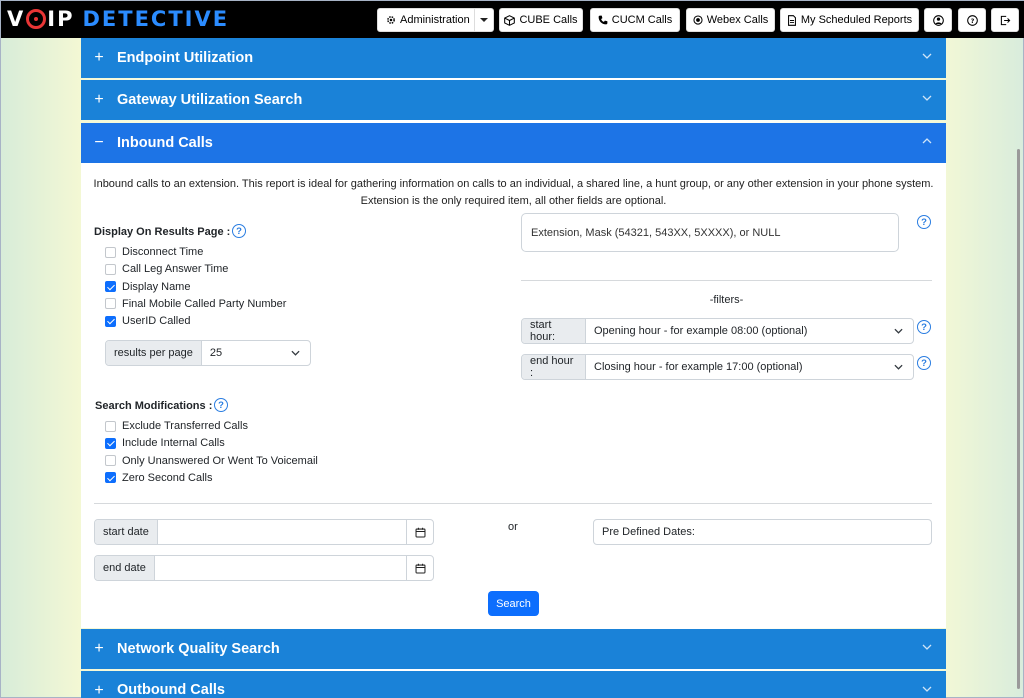  What do you see at coordinates (513, 100) in the screenshot?
I see `section-gateway-utilization: + Gateway Utilization Search` at bounding box center [513, 100].